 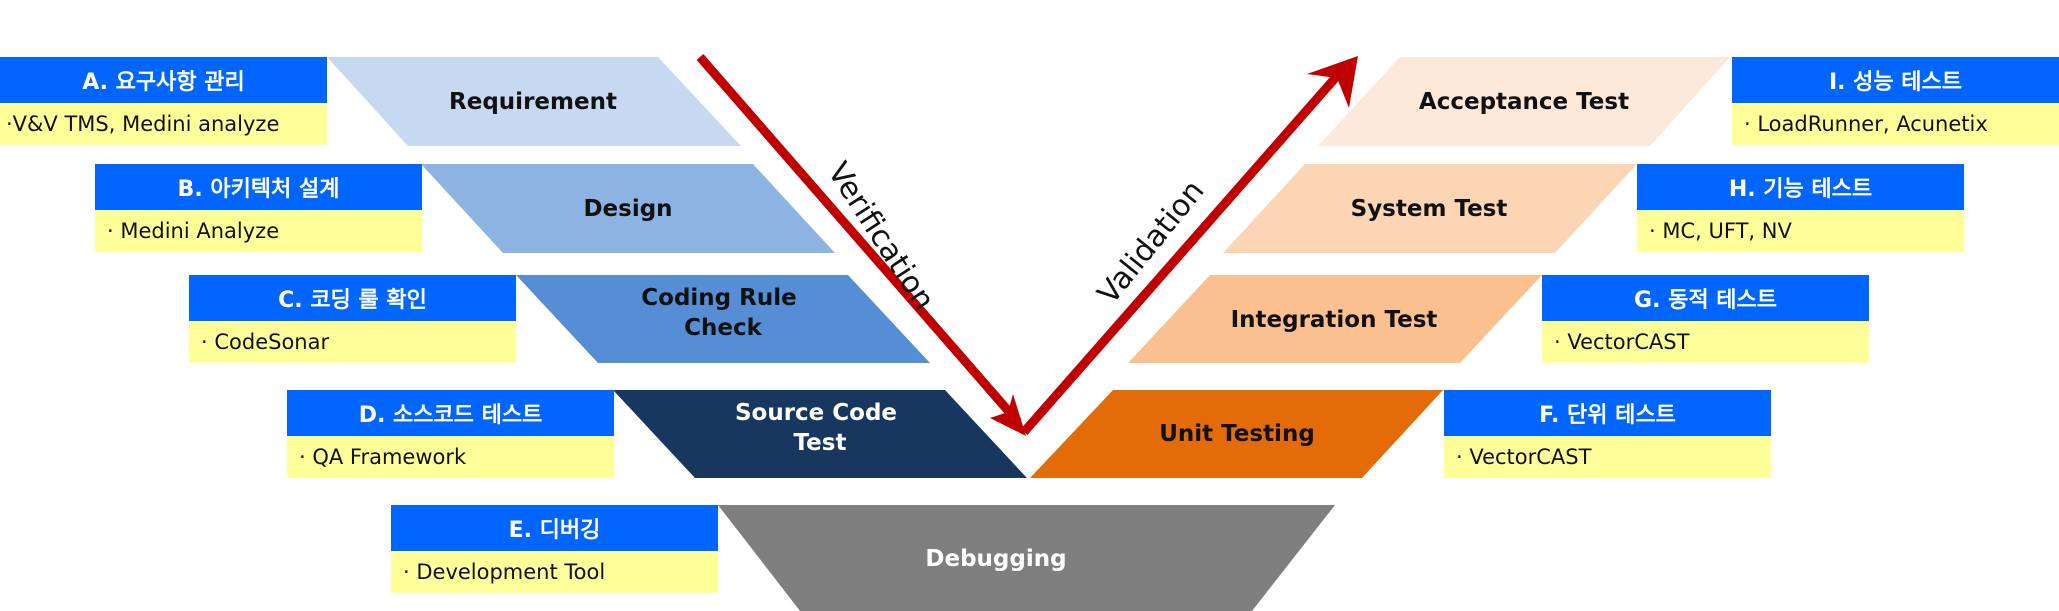 I want to click on tool-box-tools: · LoadRunner, Acunetix, so click(x=1895, y=124).